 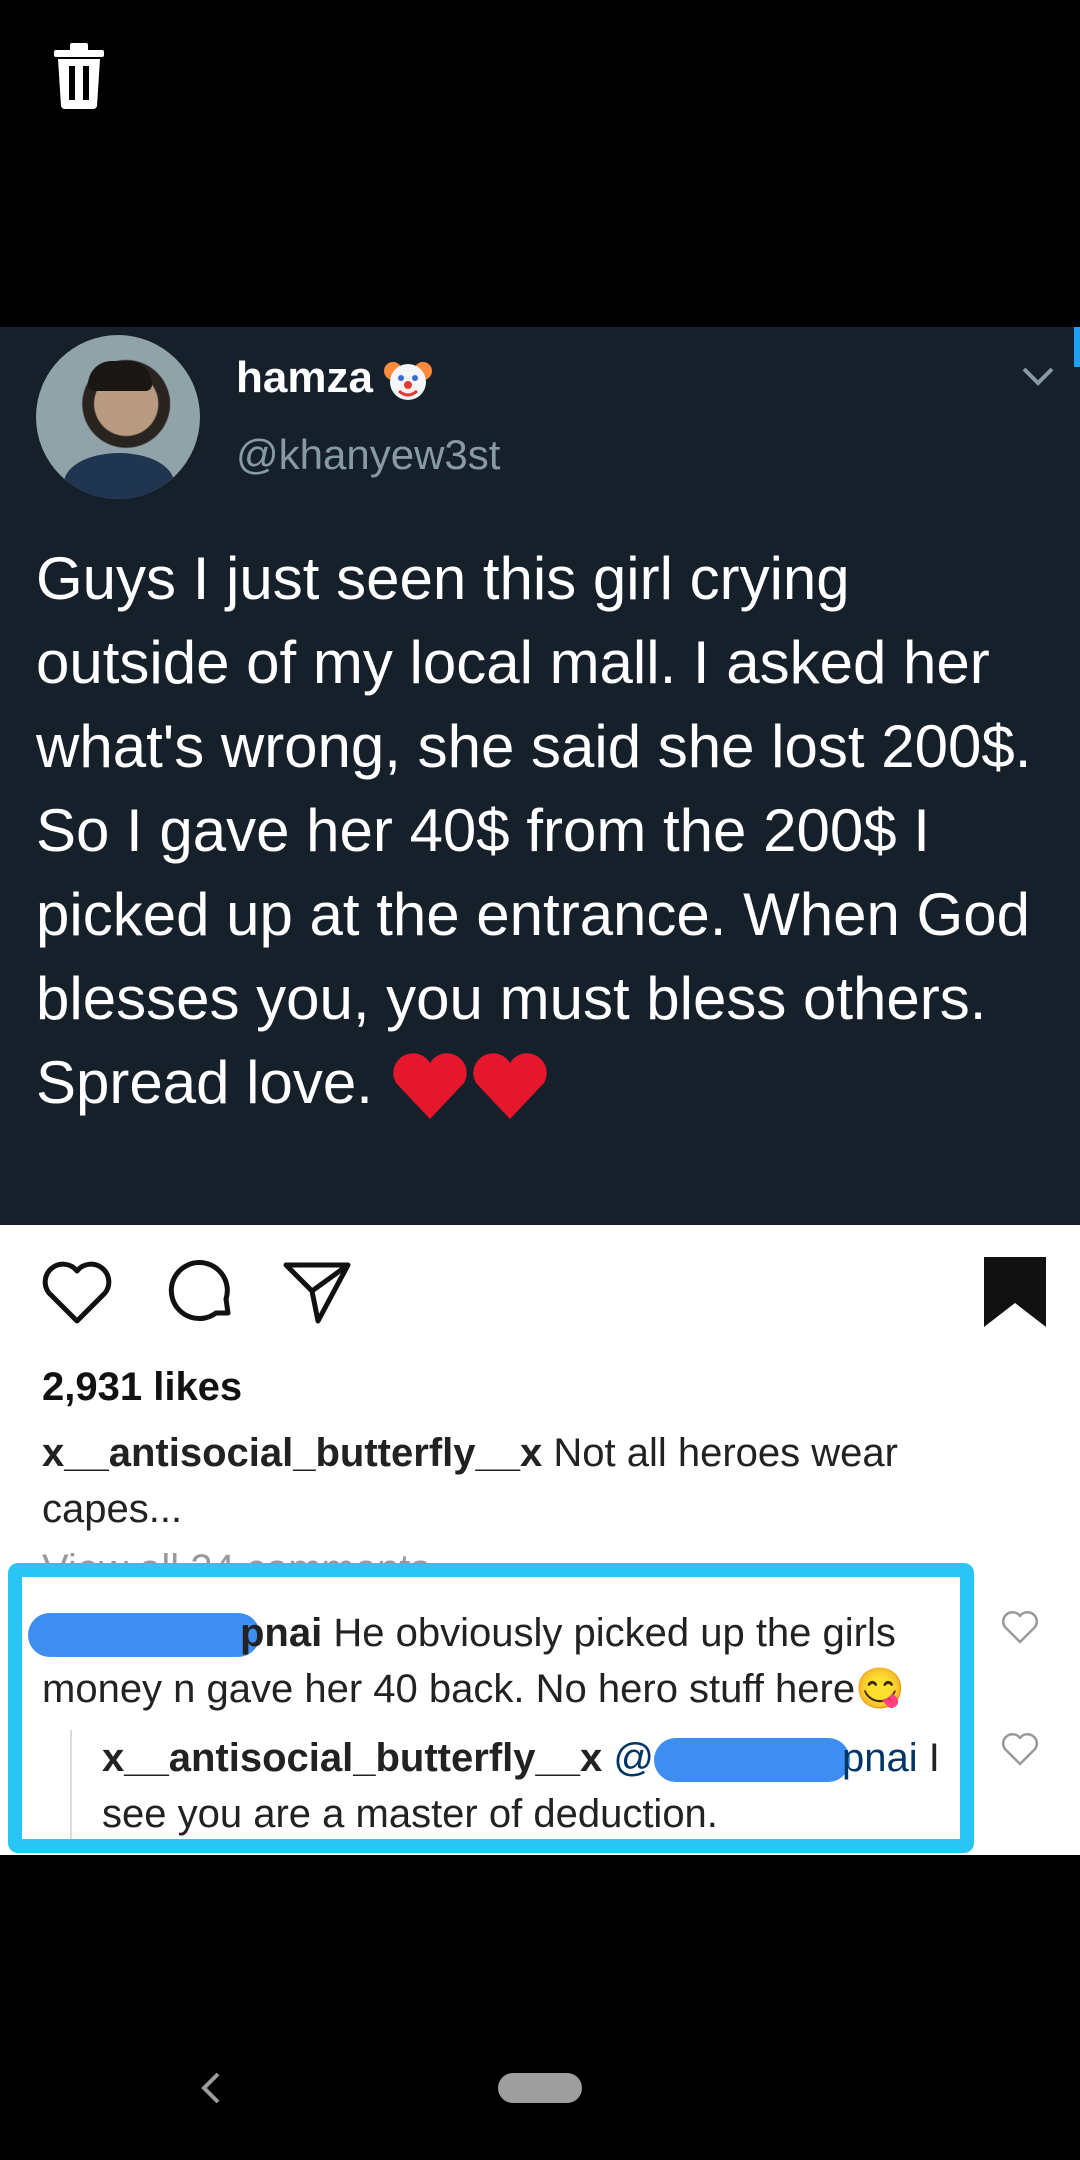 I want to click on avatar, so click(x=118, y=417).